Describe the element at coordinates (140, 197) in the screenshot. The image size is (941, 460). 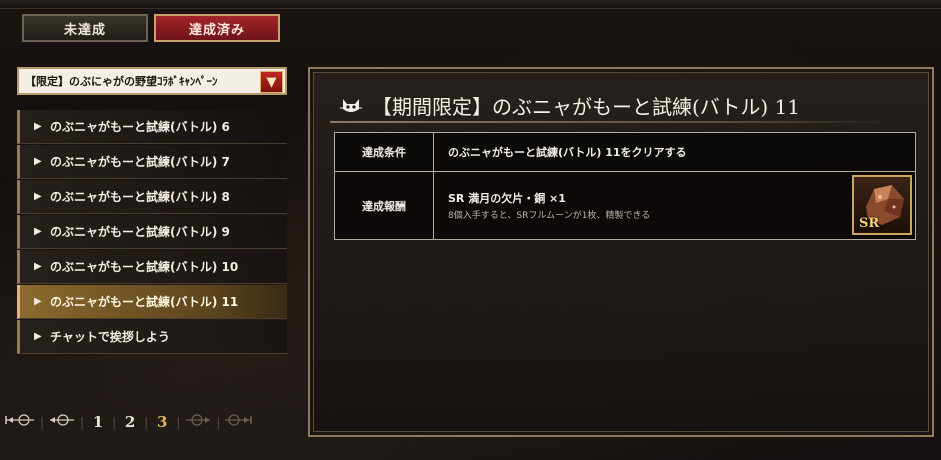
I see `mission-item-label: のぶニャがもーと試練(バトル) 8` at that location.